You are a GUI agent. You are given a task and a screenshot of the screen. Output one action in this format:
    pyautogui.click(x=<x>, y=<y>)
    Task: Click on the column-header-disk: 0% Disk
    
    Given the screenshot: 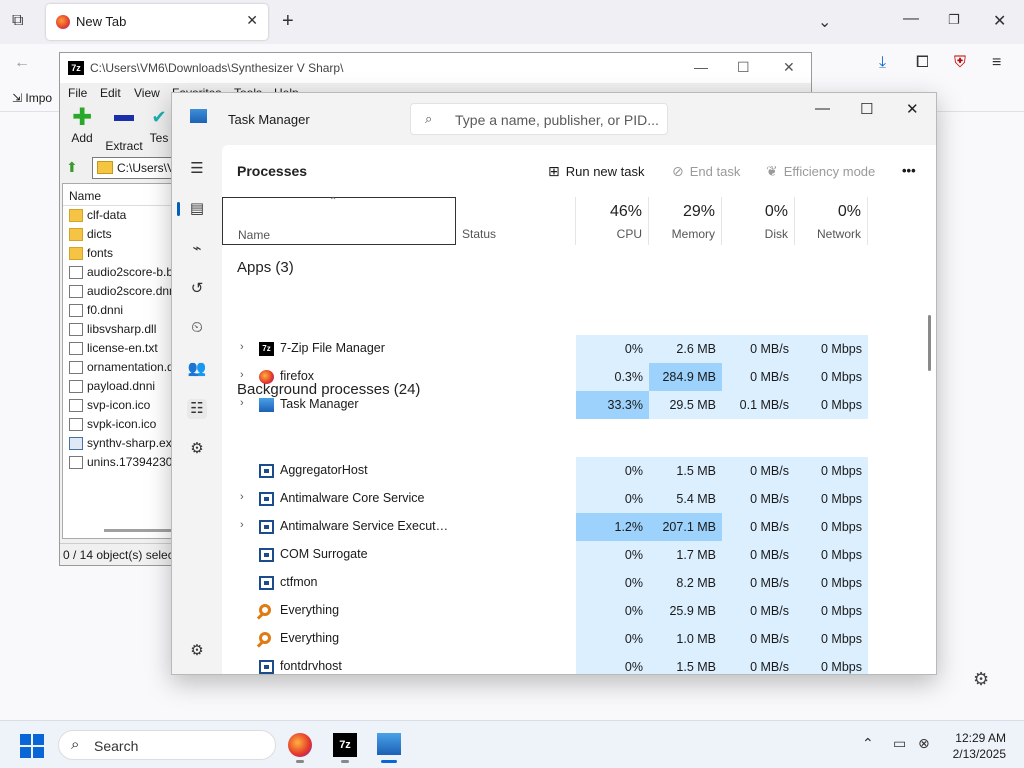 What is the action you would take?
    pyautogui.click(x=758, y=221)
    